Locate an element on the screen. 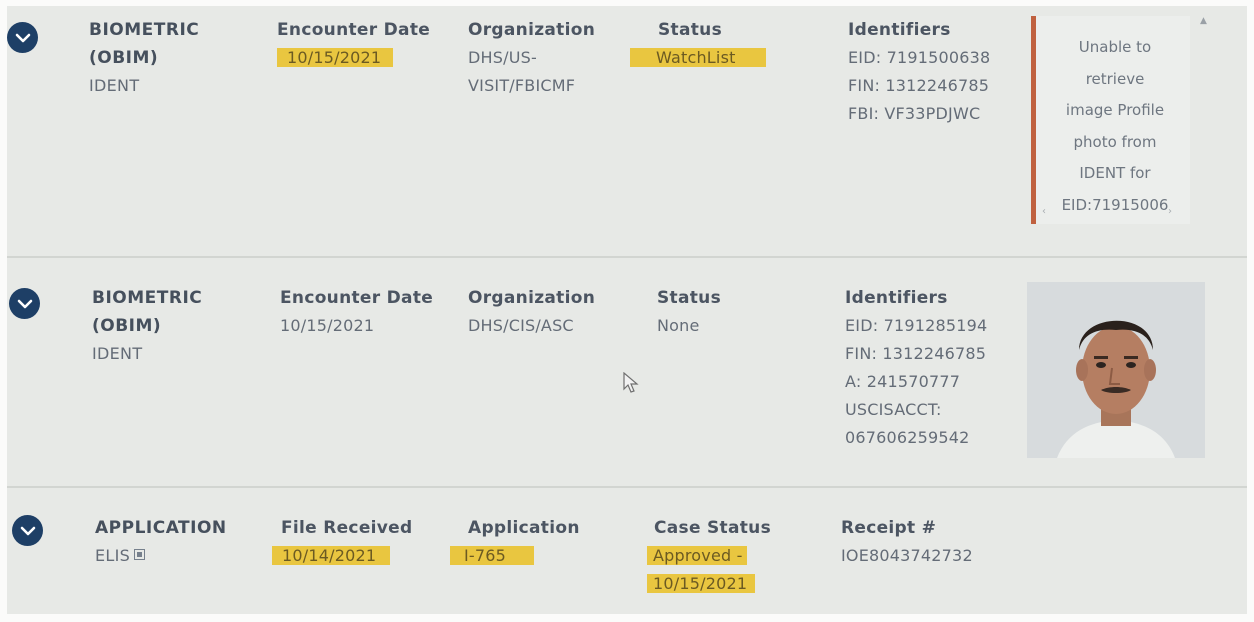  source-type: APPLICATION is located at coordinates (161, 528).